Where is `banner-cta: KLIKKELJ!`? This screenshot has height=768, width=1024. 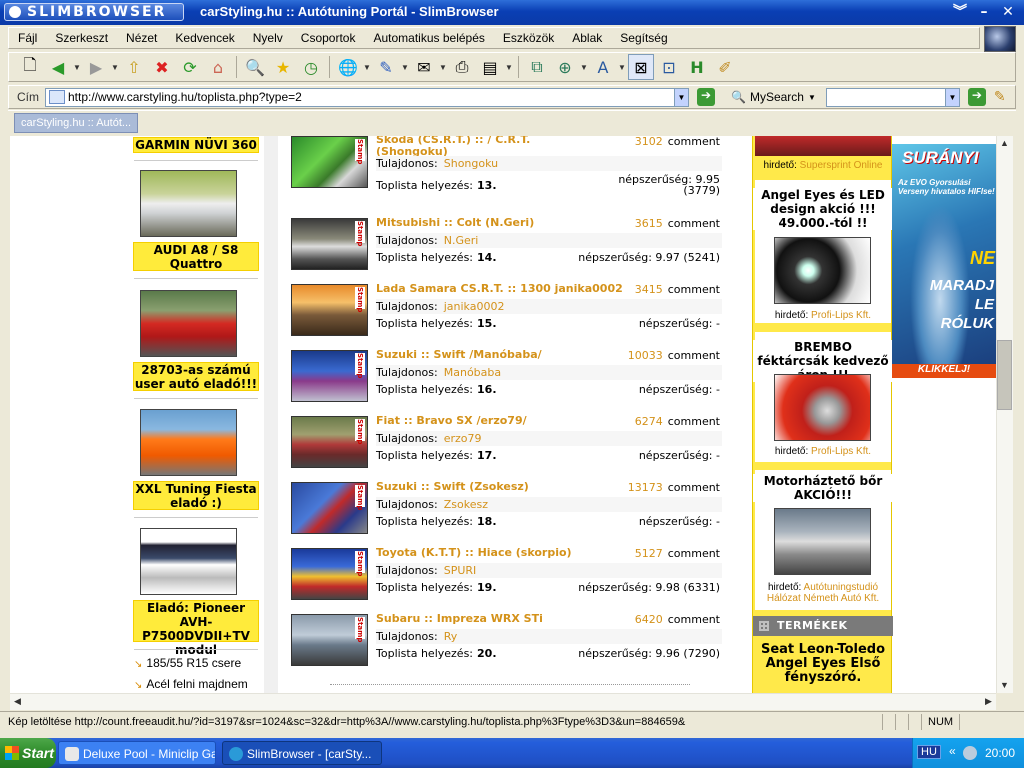
banner-cta: KLIKKELJ! is located at coordinates (944, 371).